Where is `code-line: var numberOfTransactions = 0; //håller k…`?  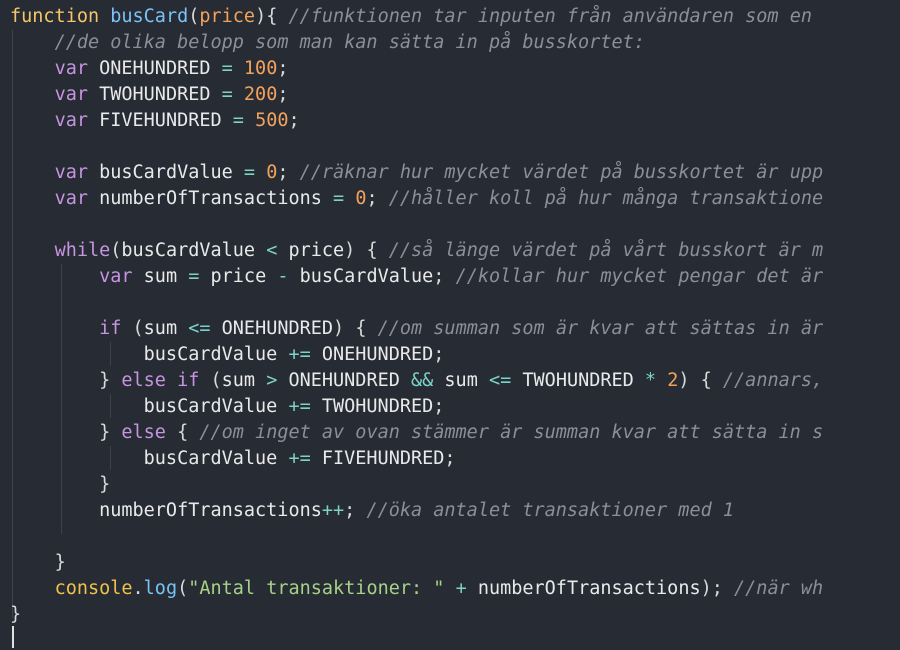 code-line: var numberOfTransactions = 0; //håller k… is located at coordinates (412, 199).